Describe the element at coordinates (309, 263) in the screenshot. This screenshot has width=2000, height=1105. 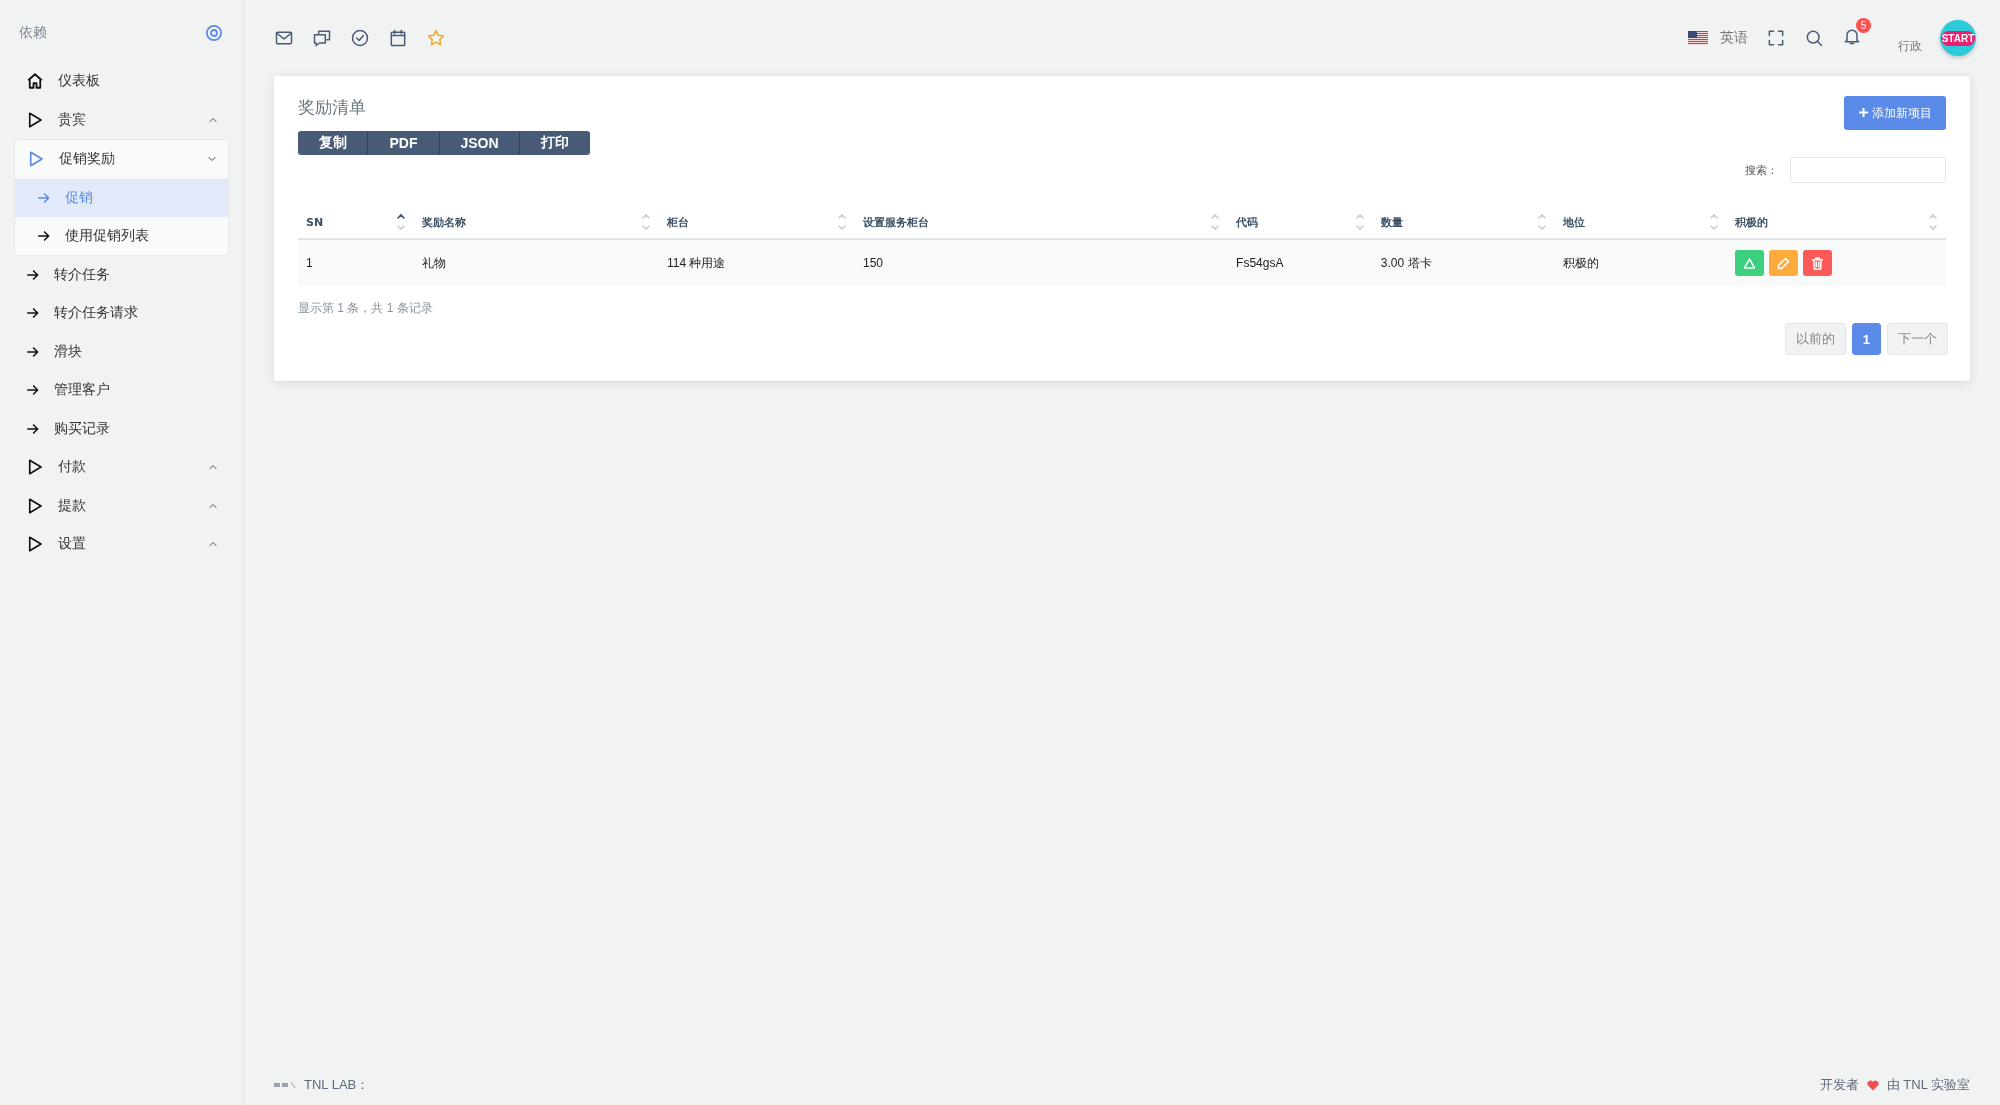
I see `table-cell: 1` at that location.